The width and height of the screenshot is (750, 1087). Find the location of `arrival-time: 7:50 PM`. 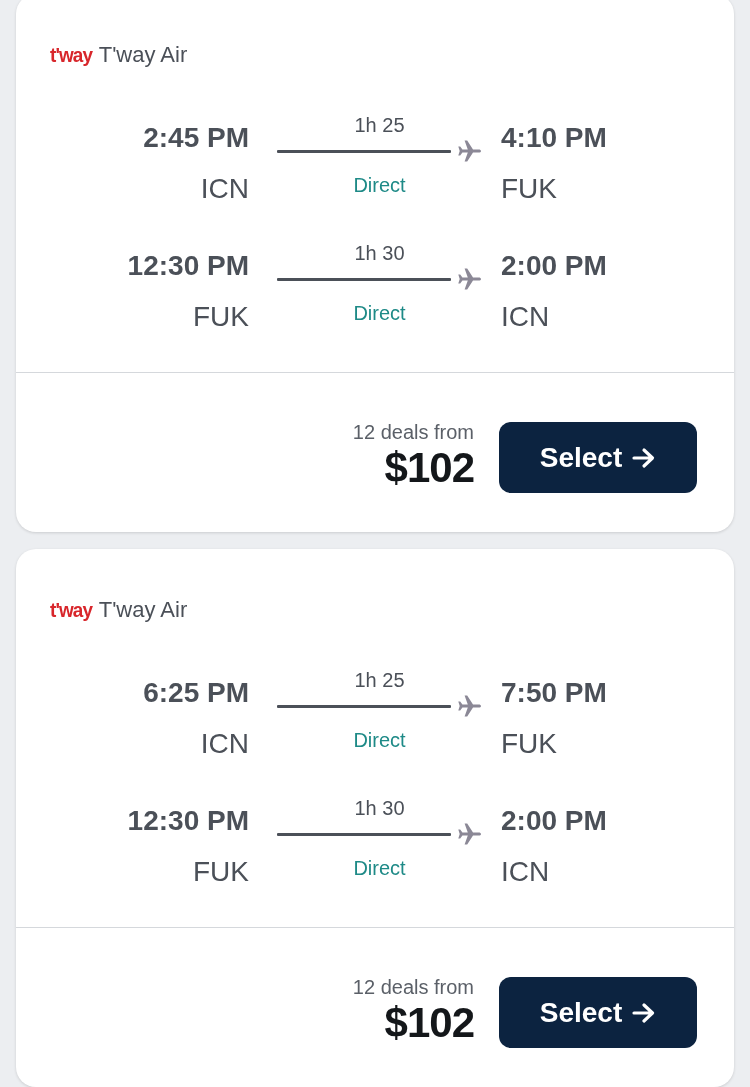

arrival-time: 7:50 PM is located at coordinates (554, 693).